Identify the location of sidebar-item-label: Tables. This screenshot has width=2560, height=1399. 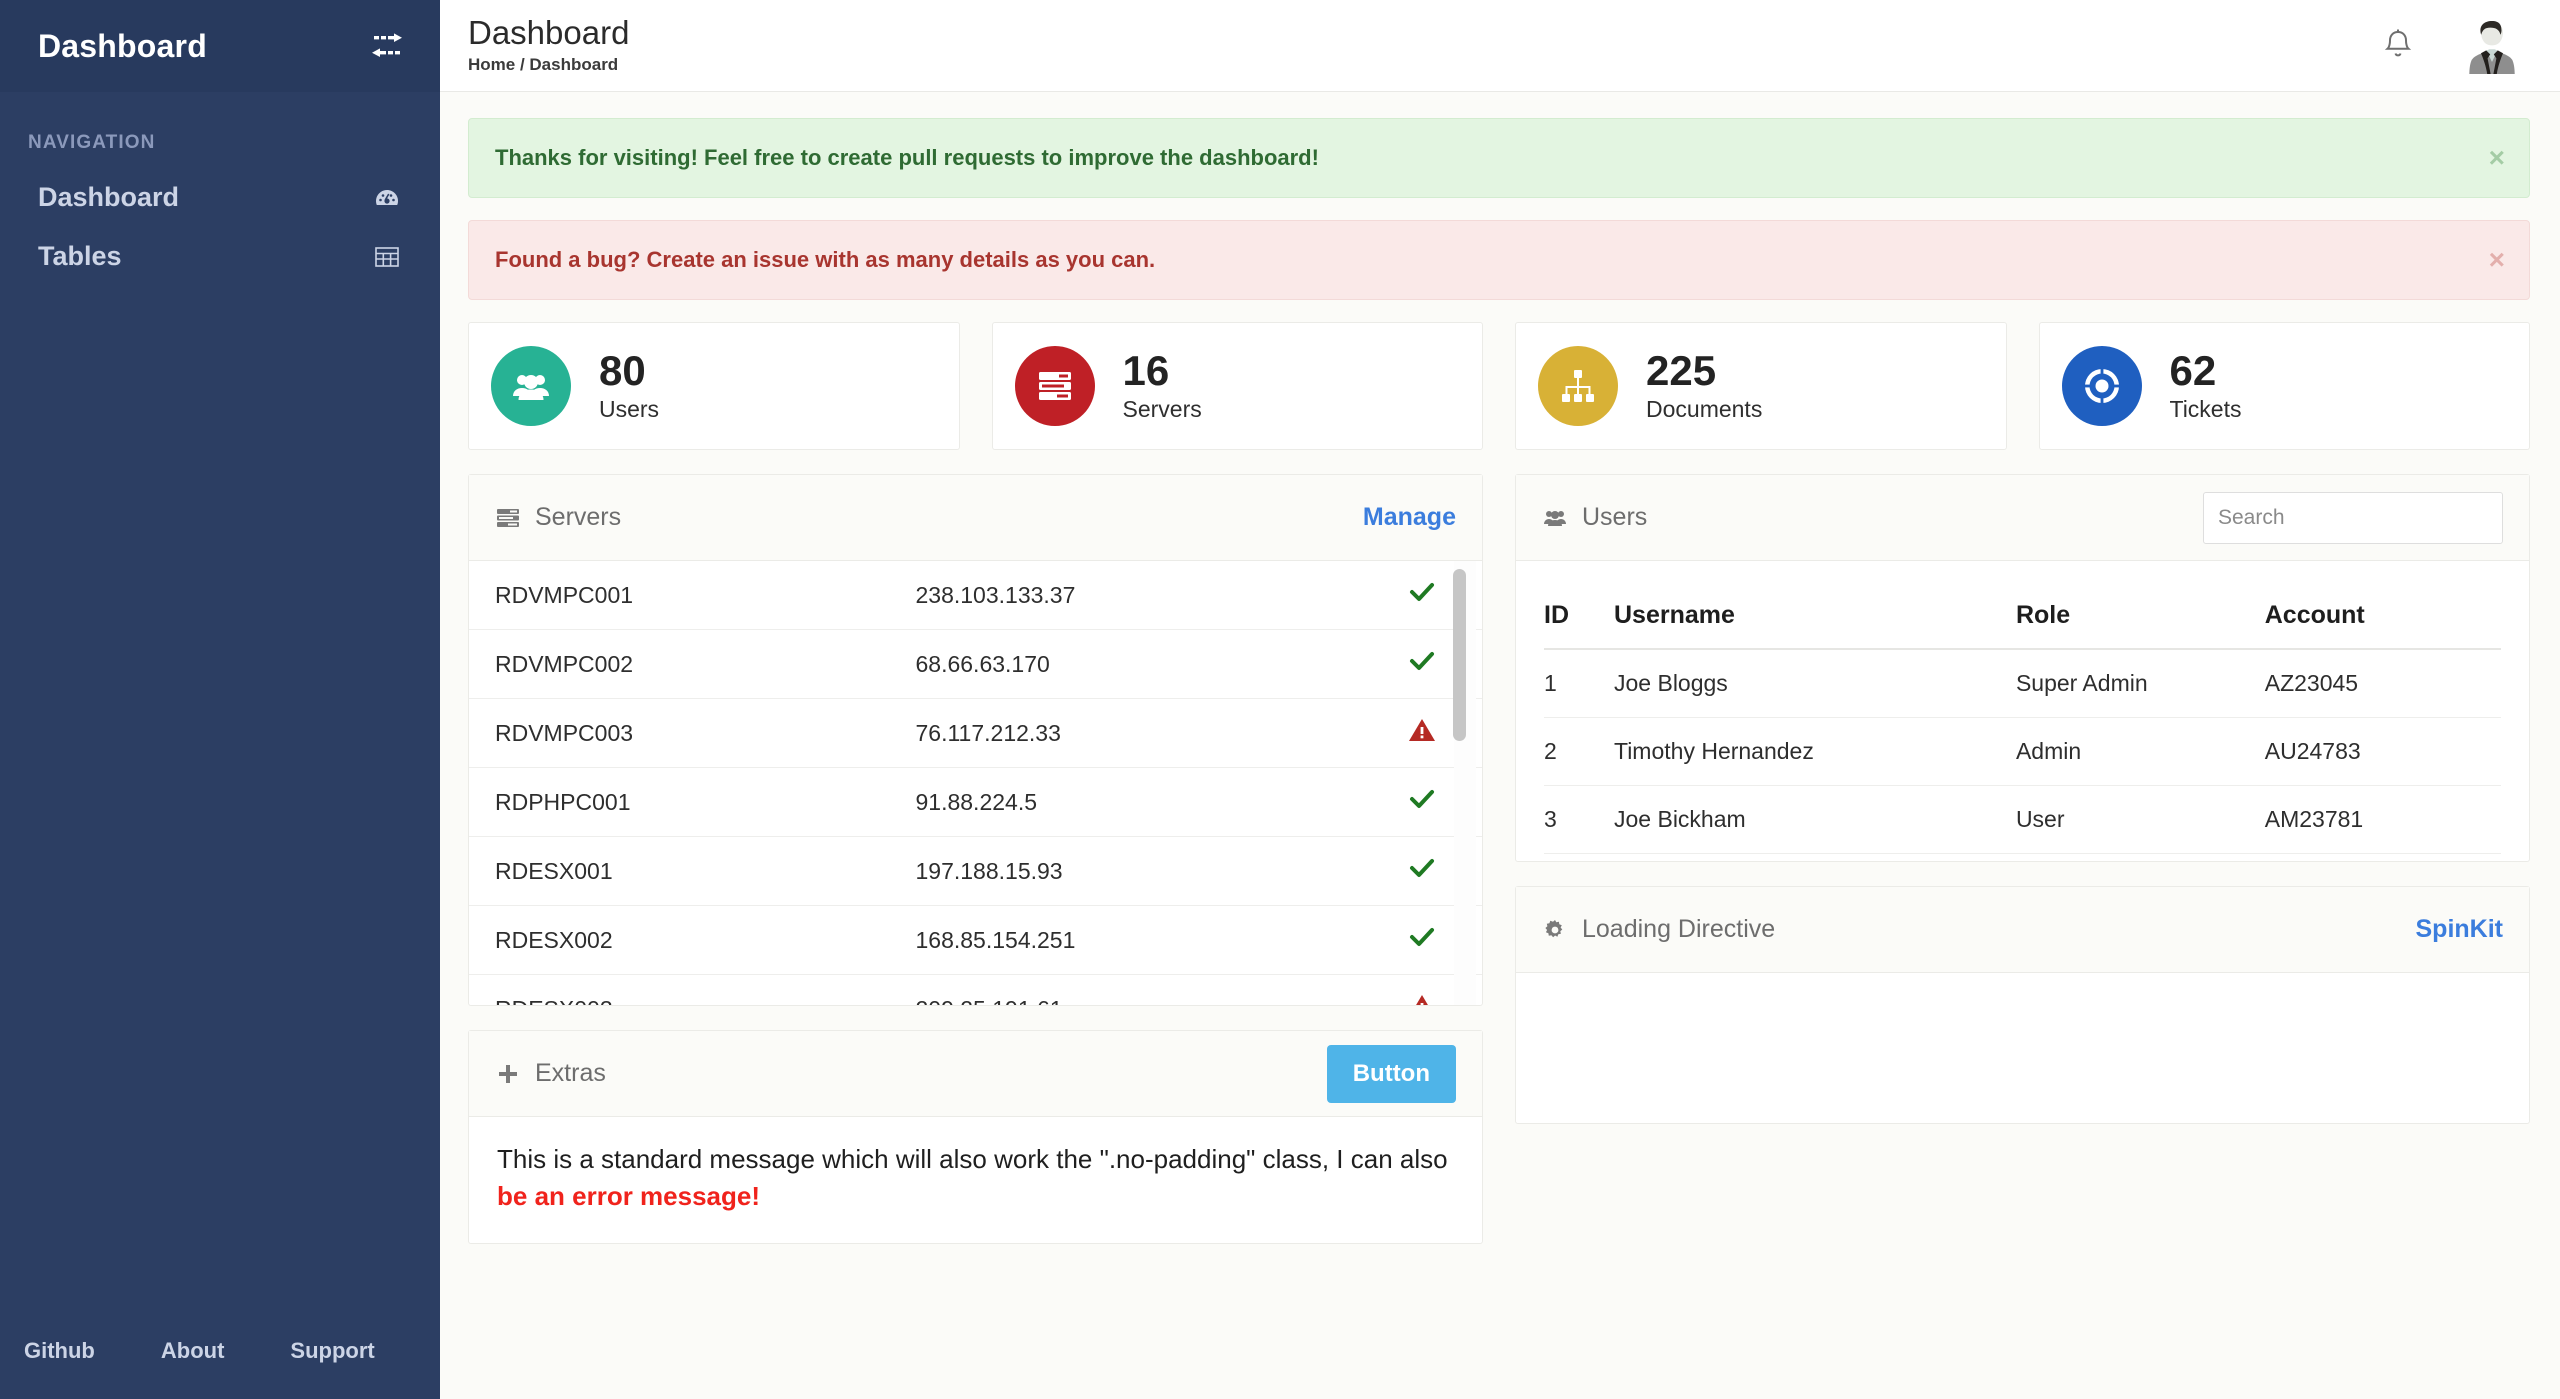
(80, 256).